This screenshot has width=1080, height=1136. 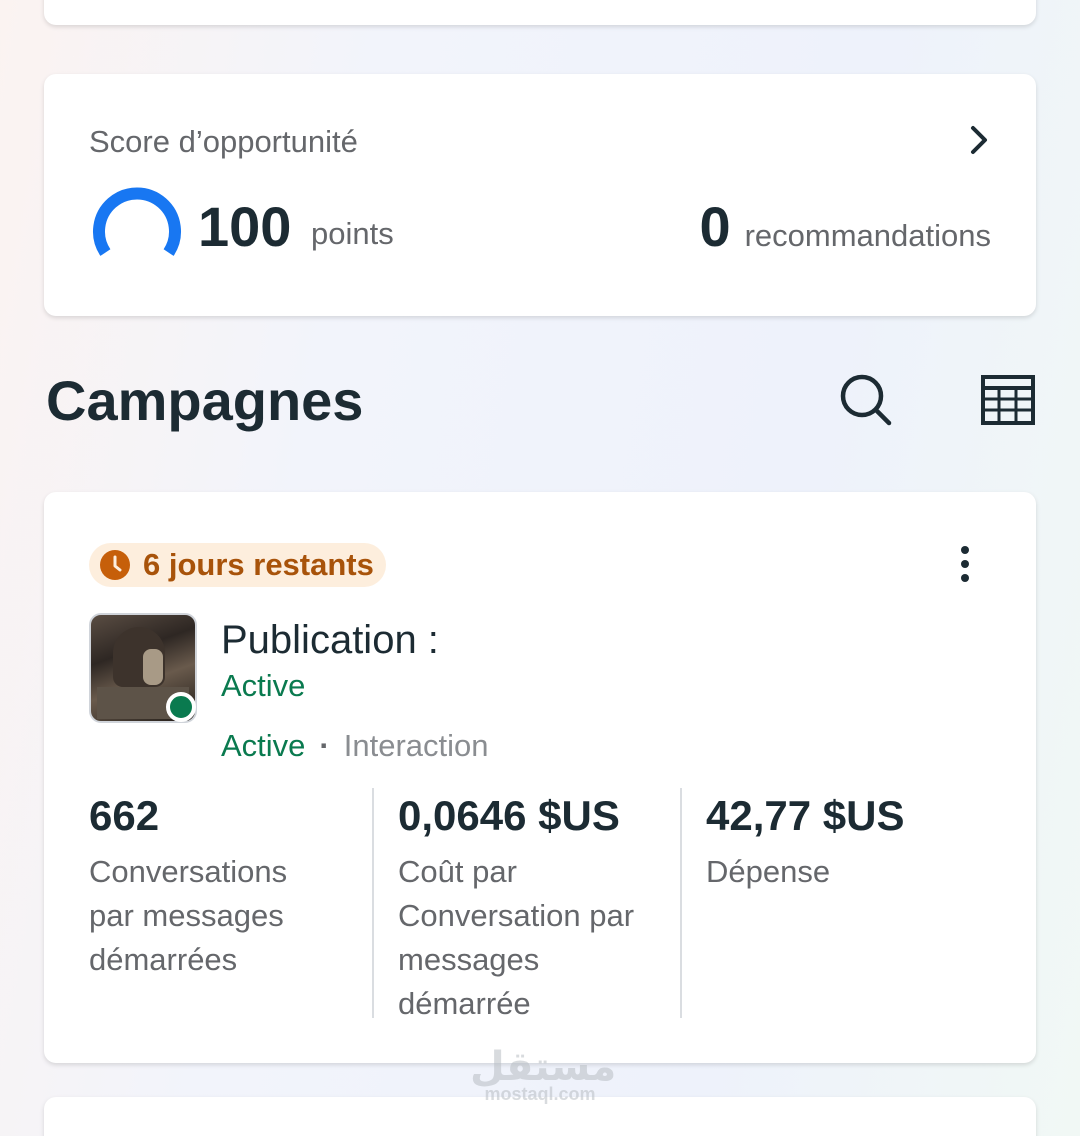 What do you see at coordinates (866, 400) in the screenshot?
I see `search-icon` at bounding box center [866, 400].